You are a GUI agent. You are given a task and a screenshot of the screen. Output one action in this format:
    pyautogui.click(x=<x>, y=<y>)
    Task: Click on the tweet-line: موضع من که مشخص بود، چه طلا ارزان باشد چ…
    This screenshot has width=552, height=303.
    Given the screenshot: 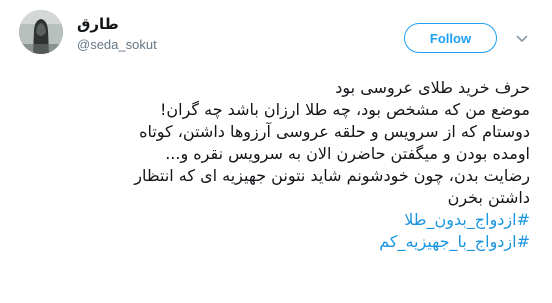 What is the action you would take?
    pyautogui.click(x=344, y=109)
    